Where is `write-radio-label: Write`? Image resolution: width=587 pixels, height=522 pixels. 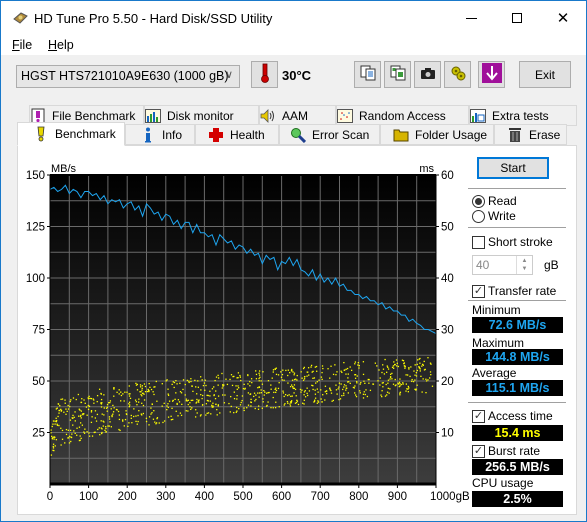
write-radio-label: Write is located at coordinates (502, 216).